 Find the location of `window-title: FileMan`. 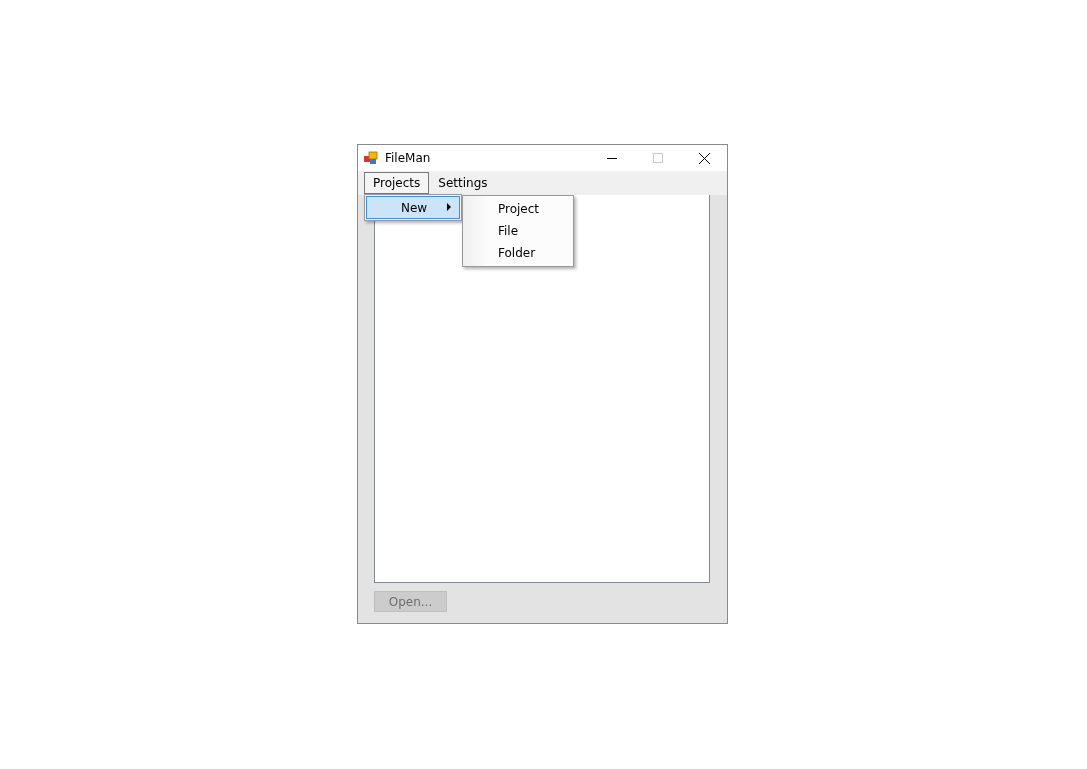

window-title: FileMan is located at coordinates (408, 158).